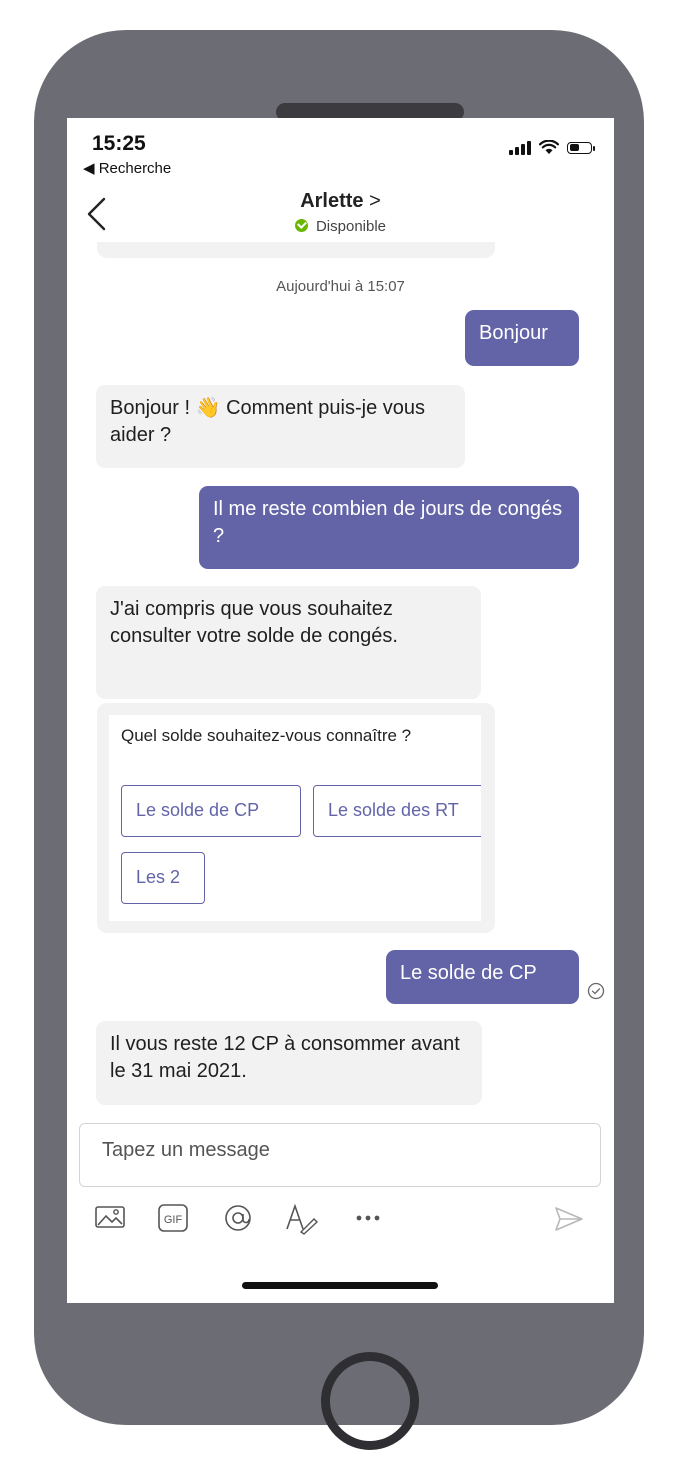 The width and height of the screenshot is (679, 1475). Describe the element at coordinates (569, 1219) in the screenshot. I see `send-icon` at that location.